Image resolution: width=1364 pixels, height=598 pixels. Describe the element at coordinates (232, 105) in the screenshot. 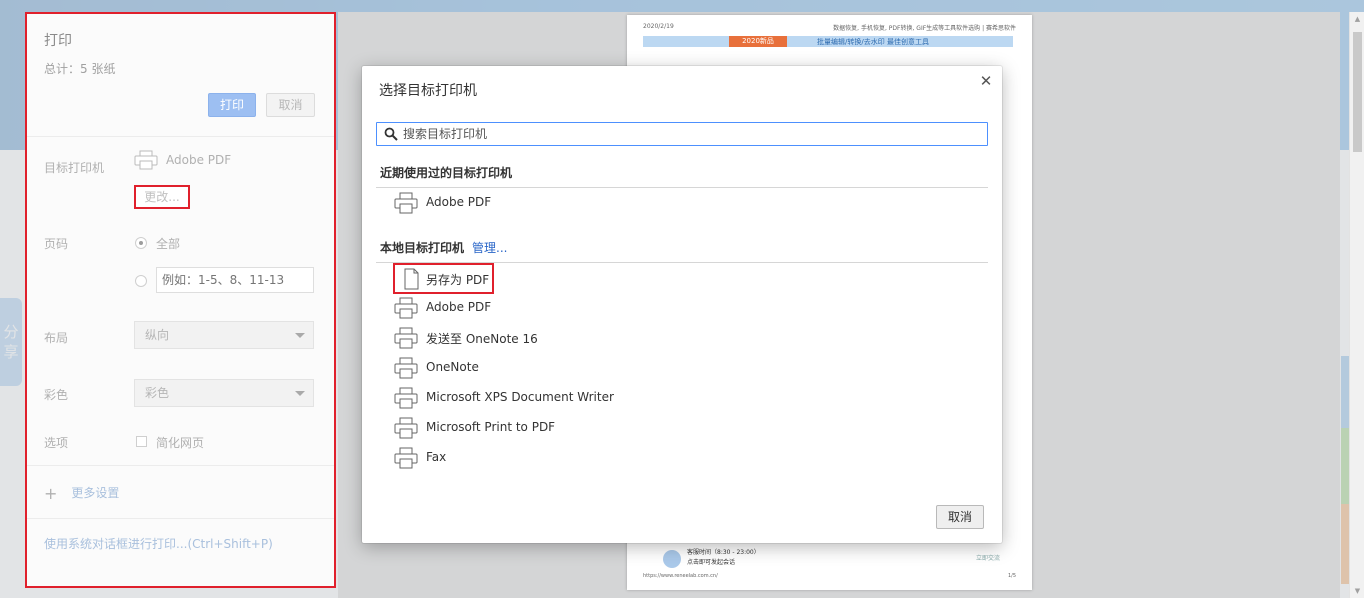

I see `print-button: 打印` at that location.